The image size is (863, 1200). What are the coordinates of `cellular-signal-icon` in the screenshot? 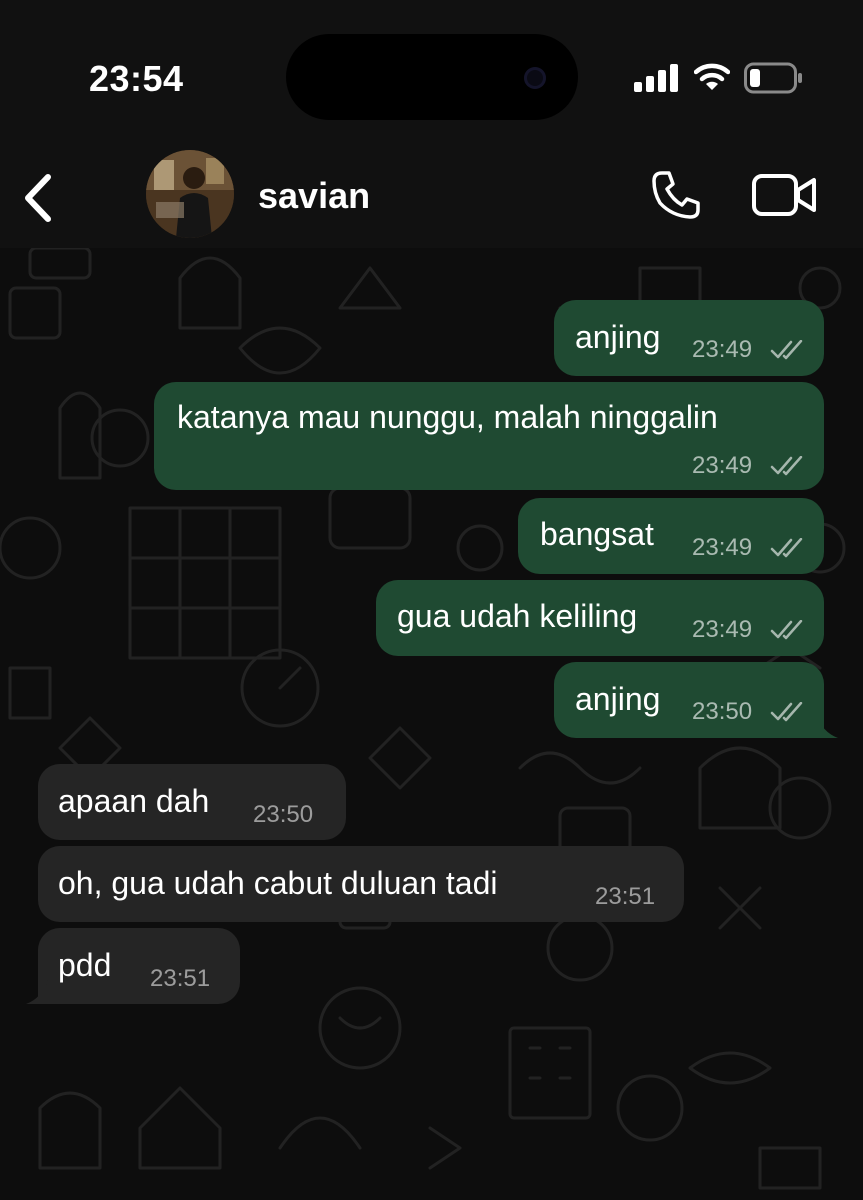 It's located at (656, 78).